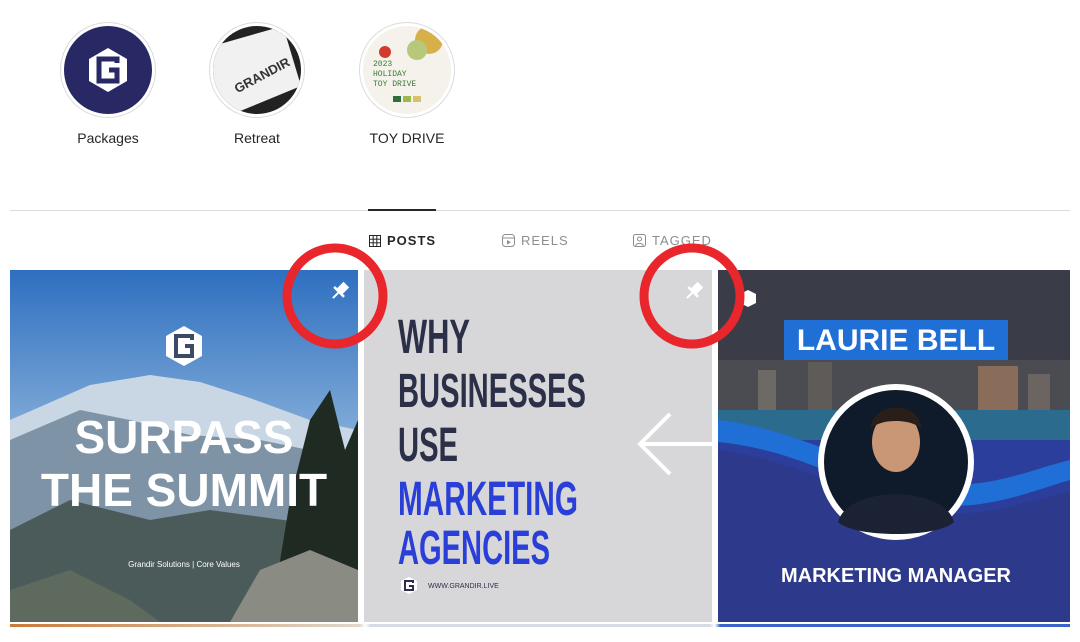 The width and height of the screenshot is (1080, 642). I want to click on highlight-cover-ring: 2023 HOLIDAY TOY DRIVE, so click(407, 70).